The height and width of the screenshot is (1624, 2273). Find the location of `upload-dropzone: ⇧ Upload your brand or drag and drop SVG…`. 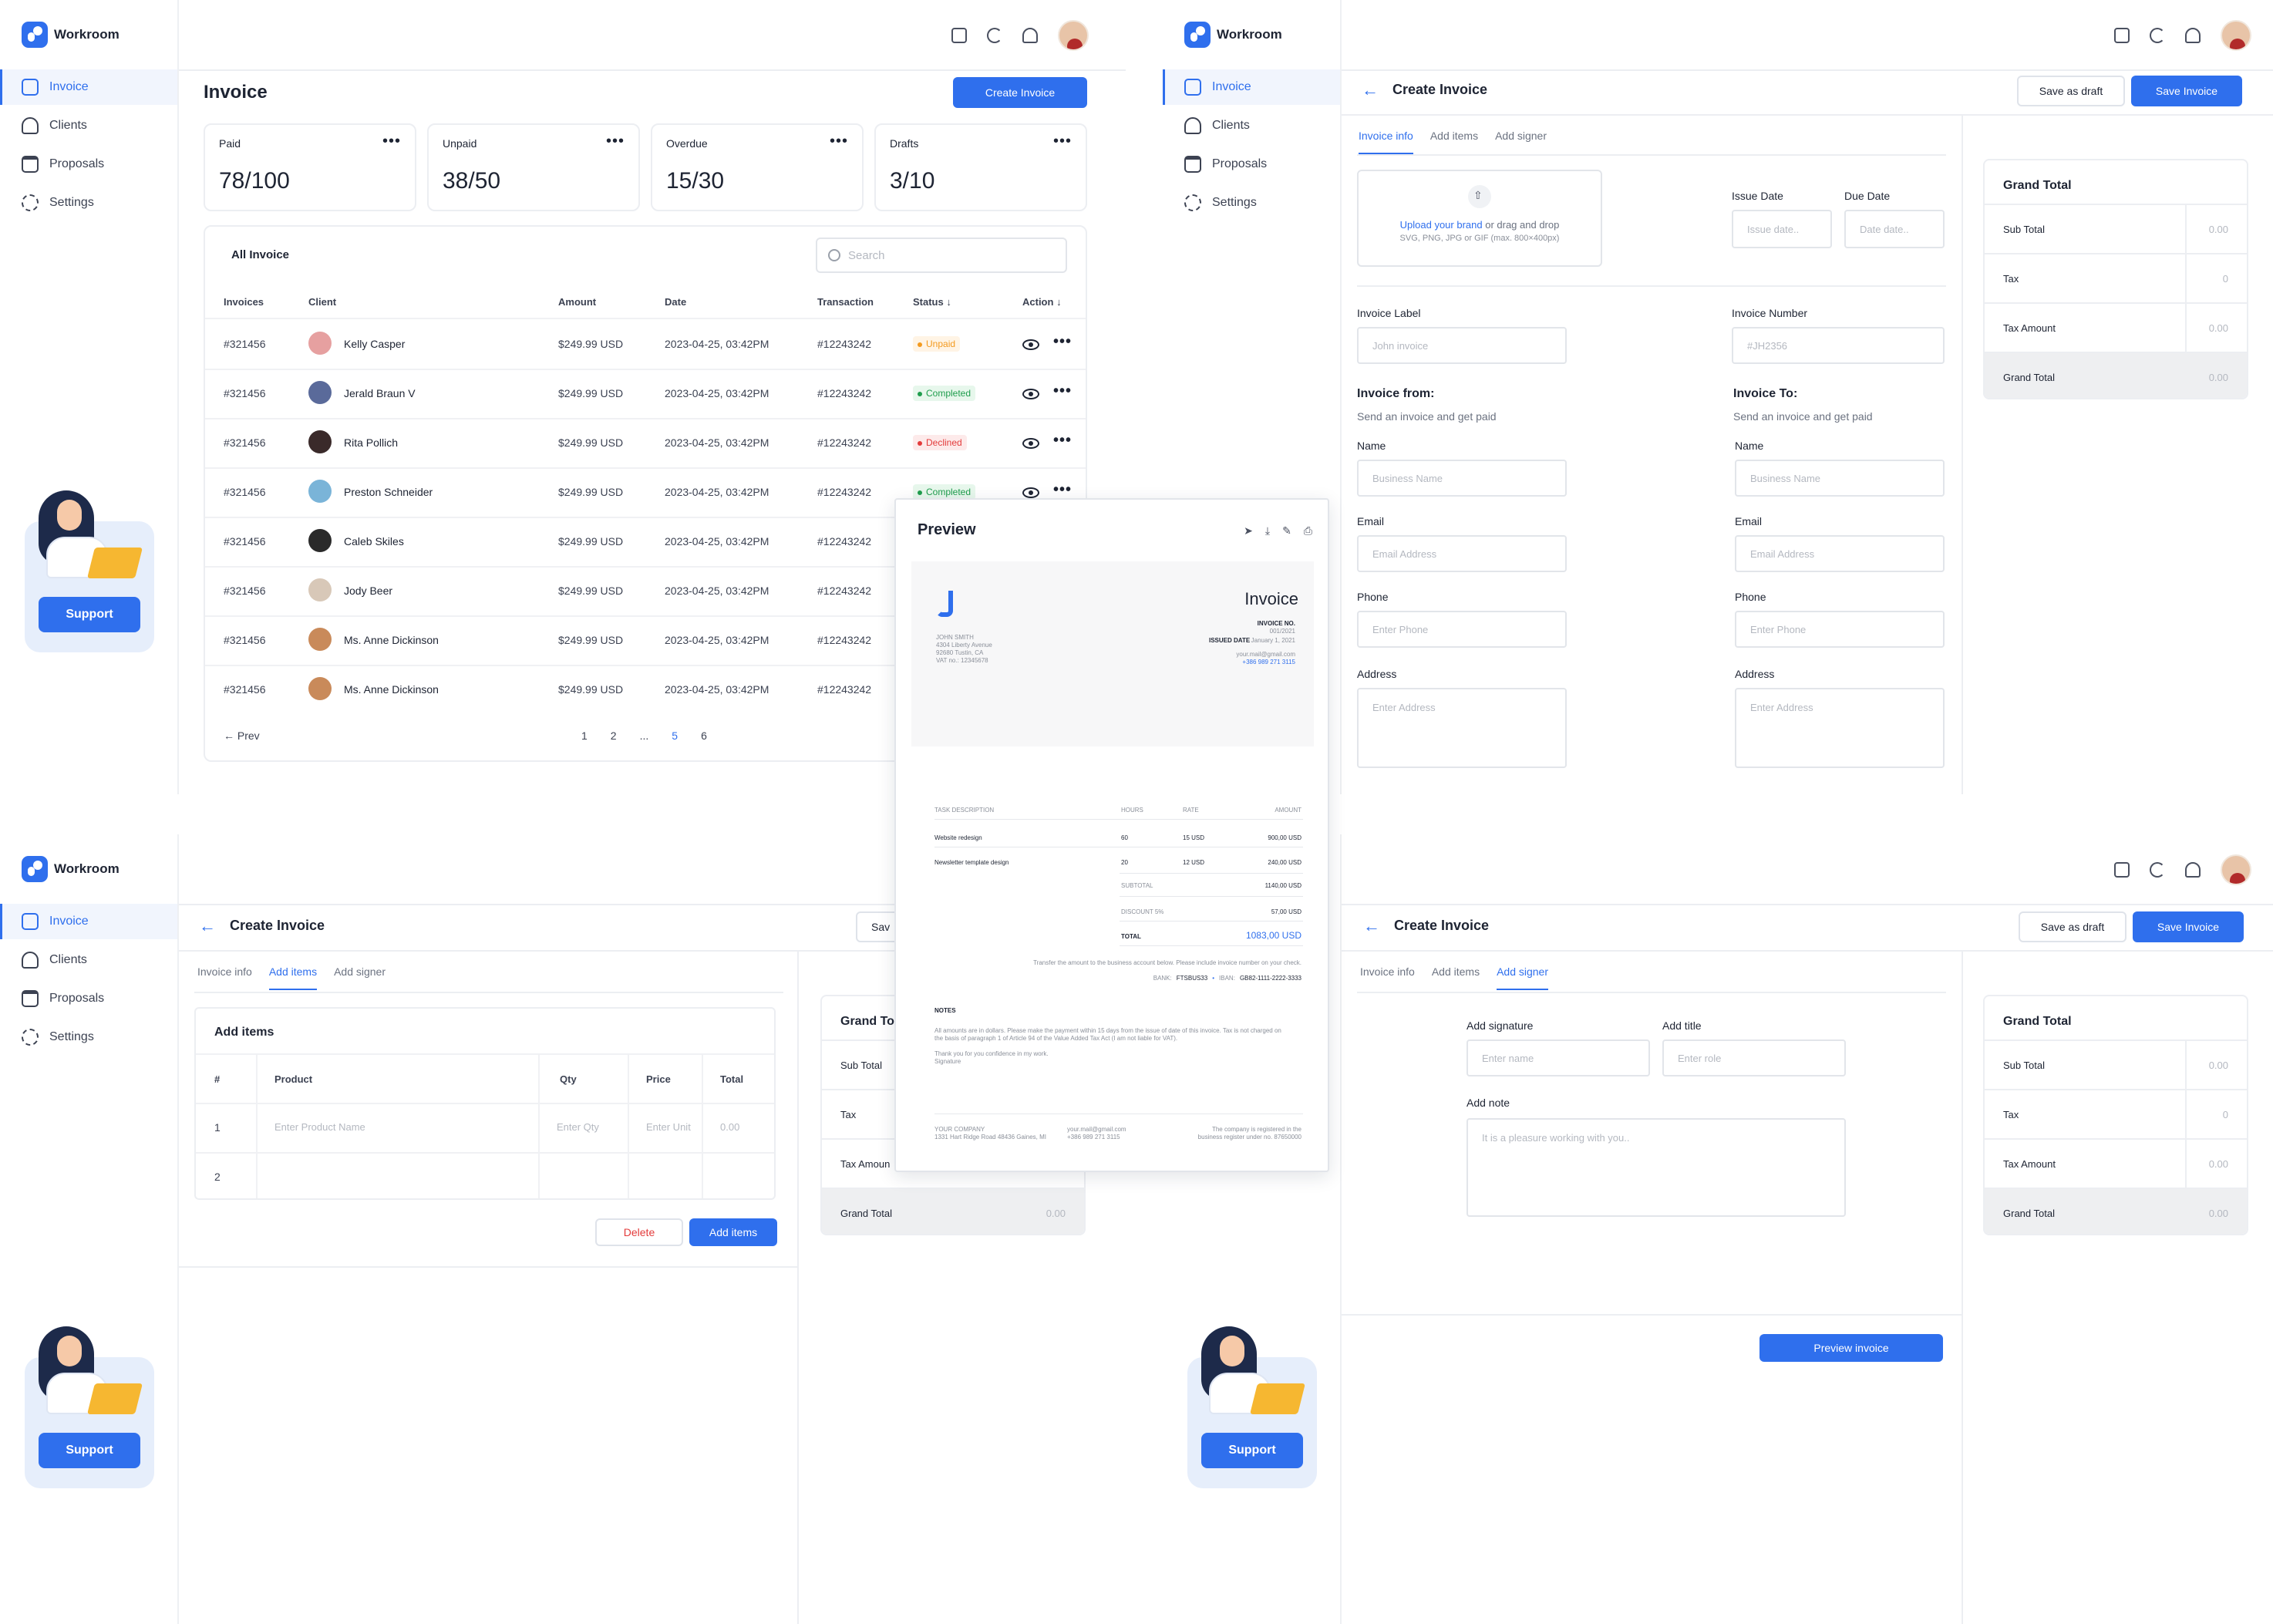

upload-dropzone: ⇧ Upload your brand or drag and drop SVG… is located at coordinates (1479, 219).